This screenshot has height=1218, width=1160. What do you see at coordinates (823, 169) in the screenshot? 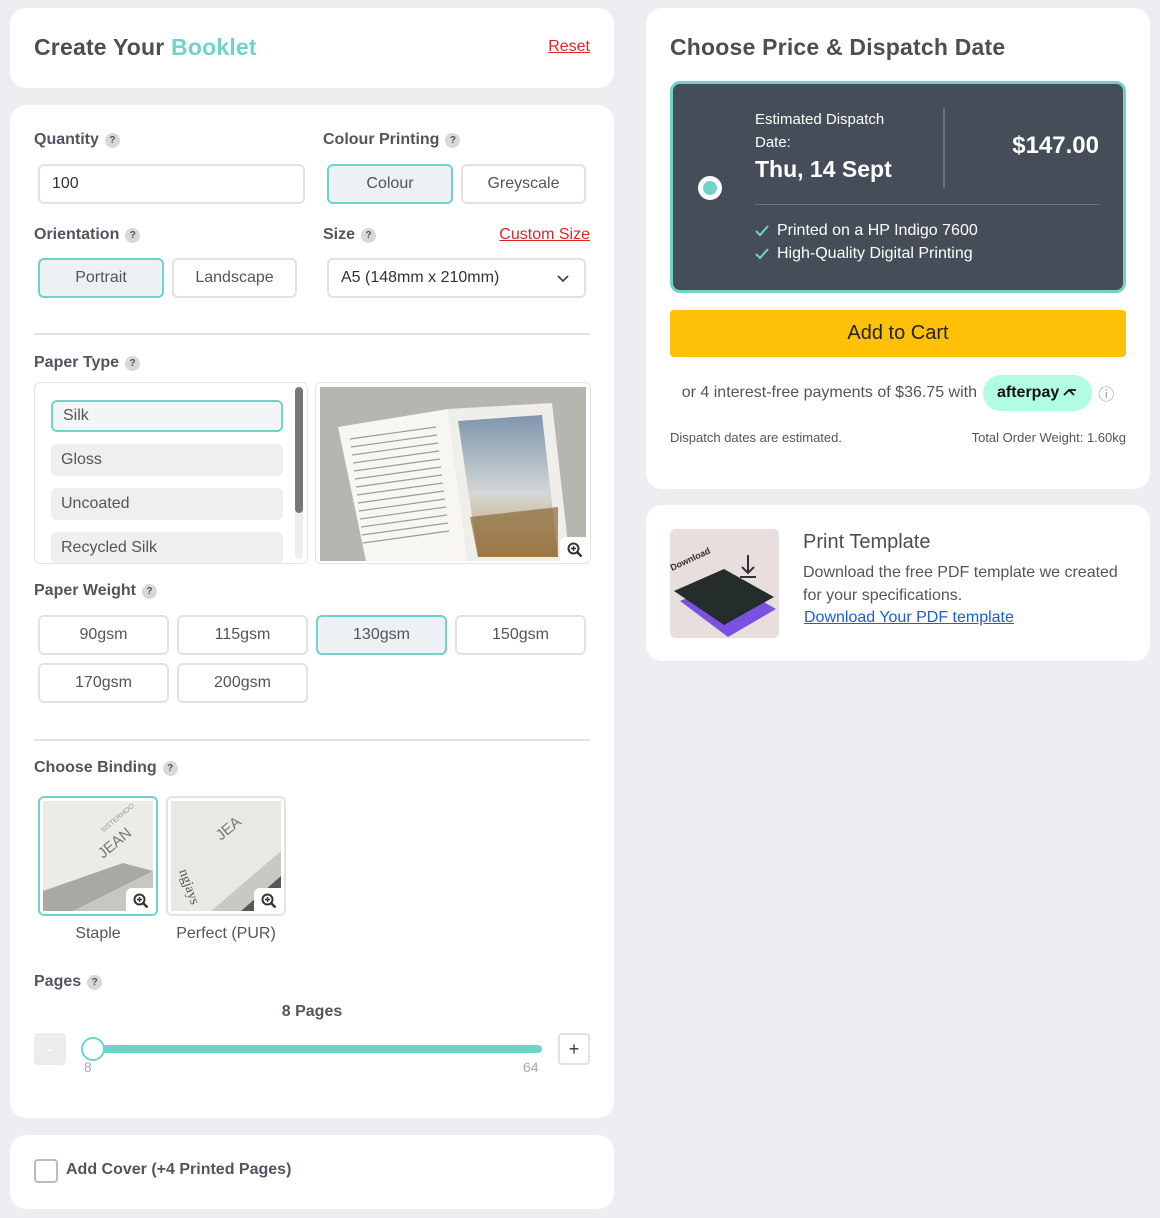
I see `dispatch-date: Thu, 14 Sept` at bounding box center [823, 169].